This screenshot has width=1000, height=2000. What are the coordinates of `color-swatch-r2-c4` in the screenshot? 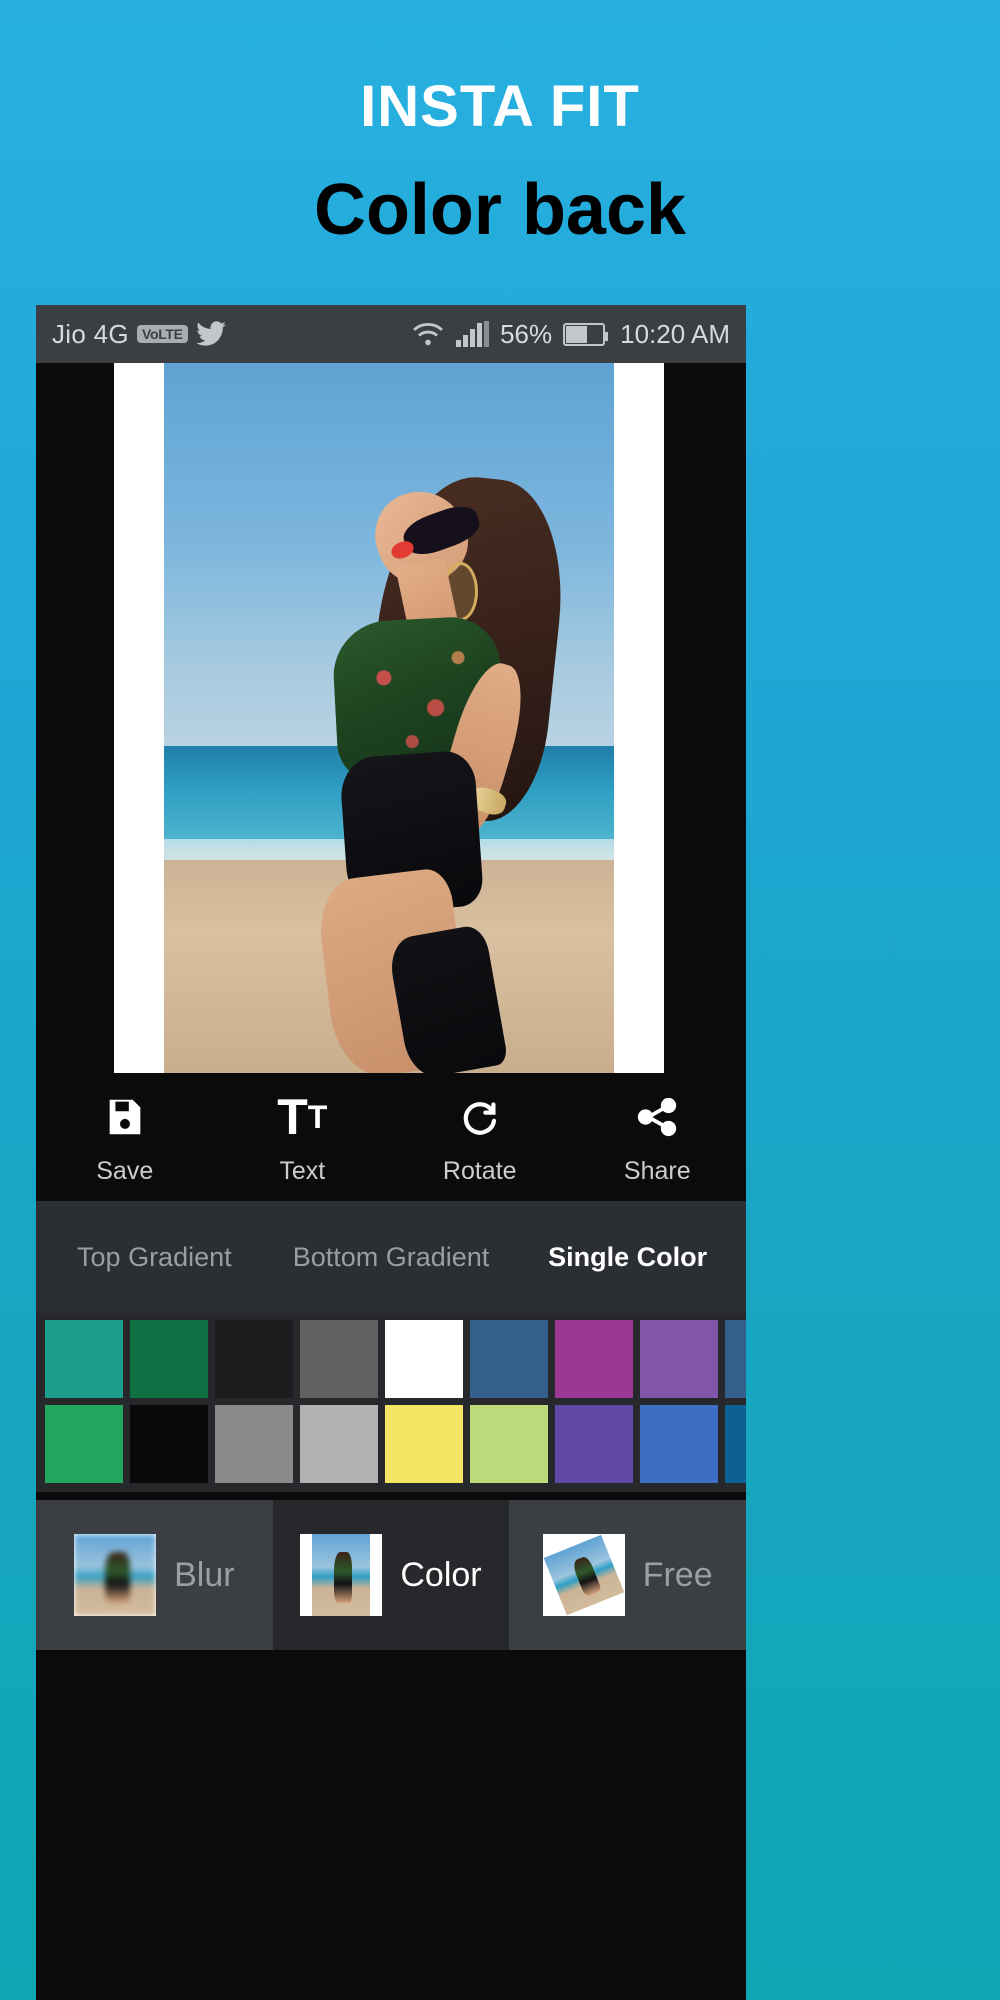 It's located at (339, 1444).